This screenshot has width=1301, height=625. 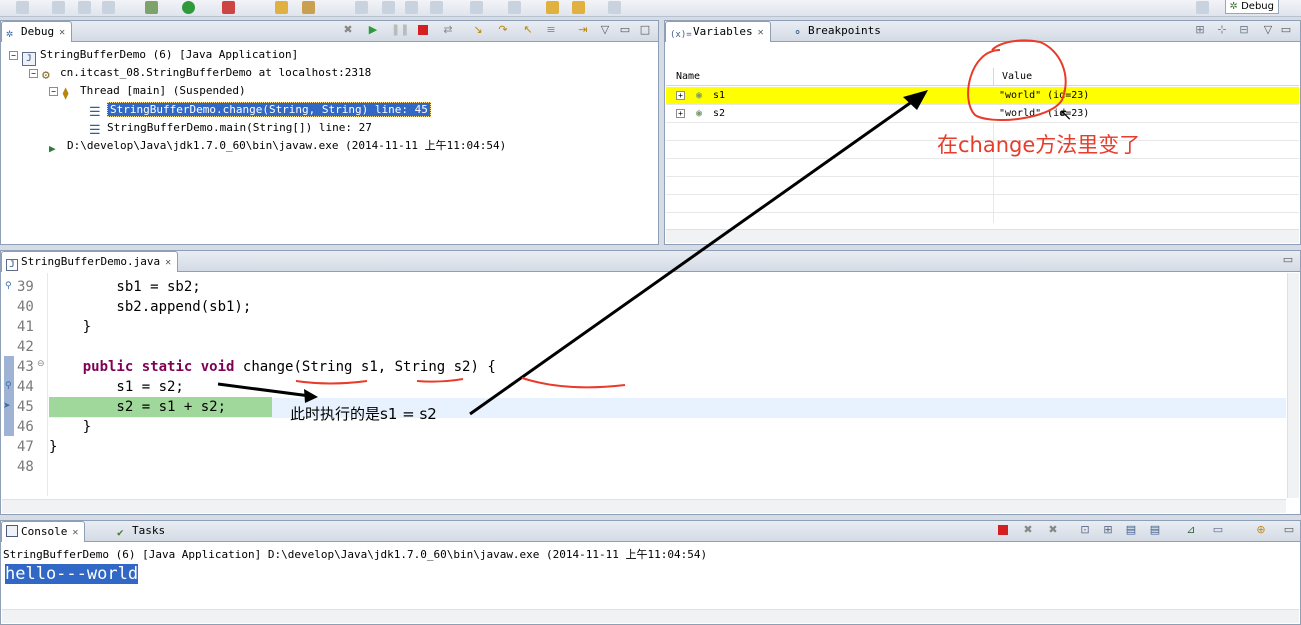 I want to click on variable-row-s1: + ◉ s1 "world" (id=23), so click(x=982, y=96).